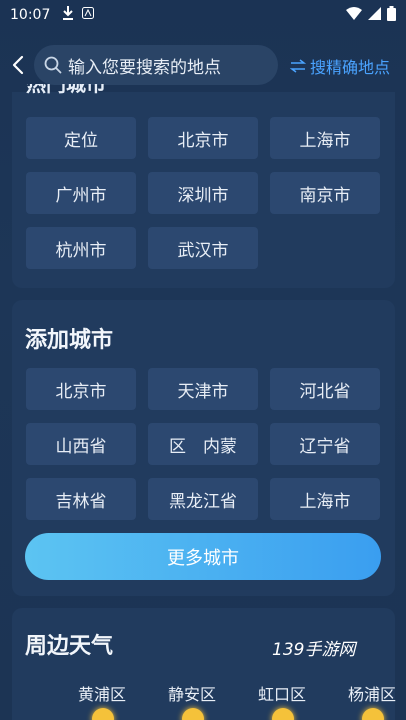  I want to click on search-input: 输入您要搜索的地点, so click(156, 65).